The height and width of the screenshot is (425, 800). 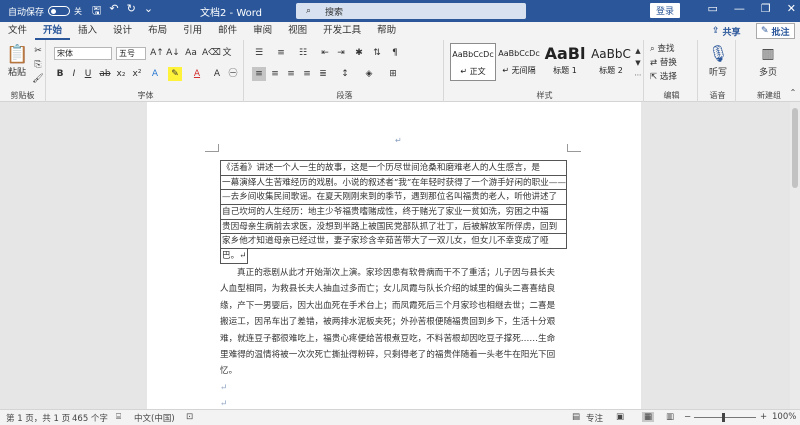 I want to click on tab-help: 帮助, so click(x=386, y=31).